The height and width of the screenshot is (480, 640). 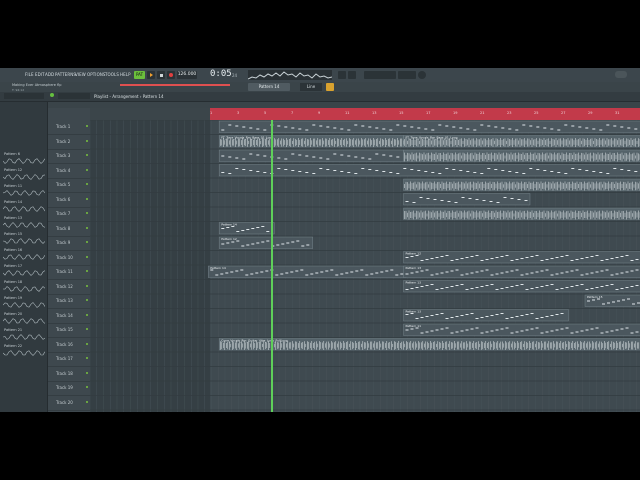 What do you see at coordinates (23, 191) in the screenshot?
I see `browser-pattern-item: Pattern 11` at bounding box center [23, 191].